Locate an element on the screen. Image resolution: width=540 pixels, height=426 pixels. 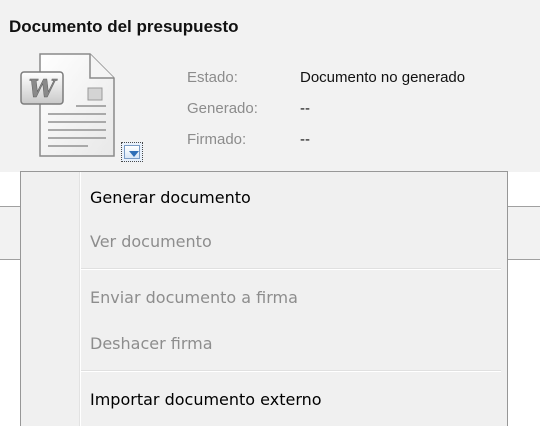
status-value: Documento no generado is located at coordinates (383, 77).